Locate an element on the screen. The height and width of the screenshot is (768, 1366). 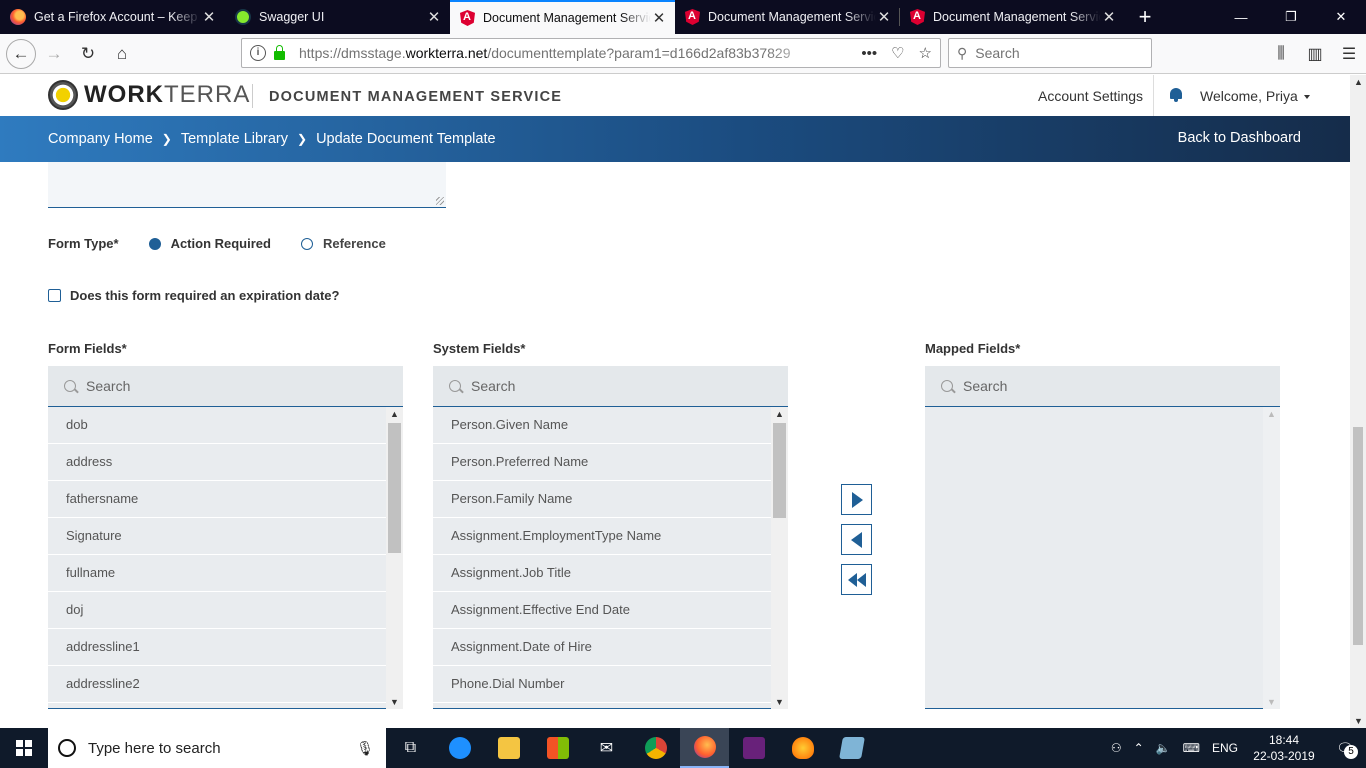
app-flame-icon is located at coordinates (802, 748).